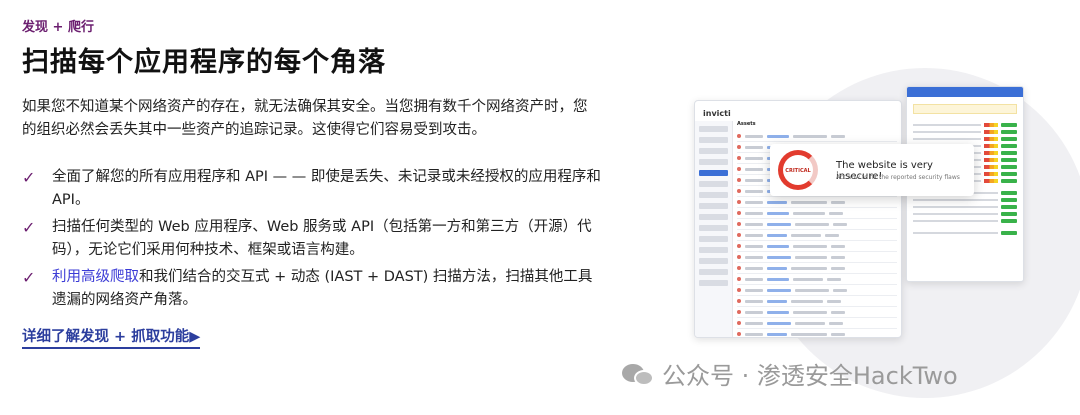 This screenshot has width=1080, height=415. Describe the element at coordinates (111, 337) in the screenshot. I see `learn-more-link: 详细了解发现 + 抓取功能▶` at that location.